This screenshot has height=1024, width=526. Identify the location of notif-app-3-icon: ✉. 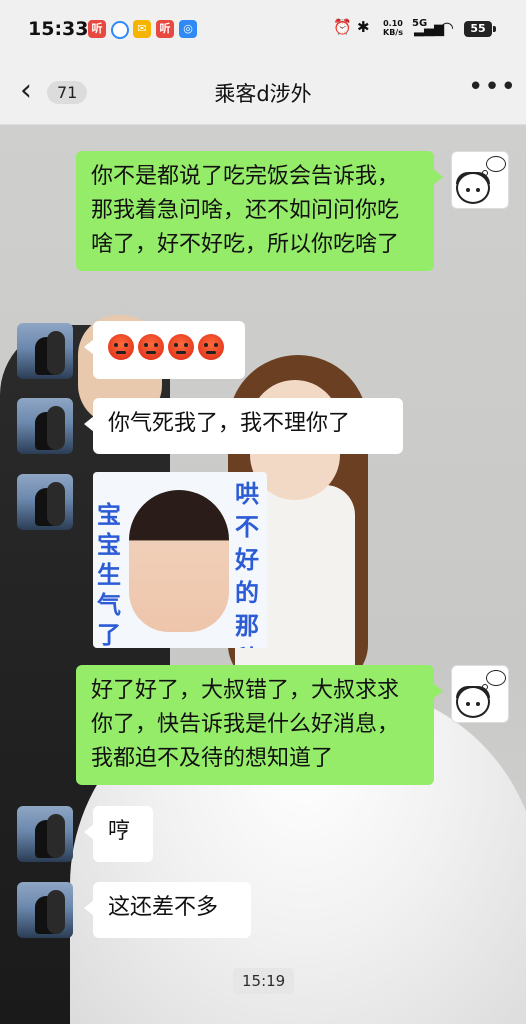
(142, 29).